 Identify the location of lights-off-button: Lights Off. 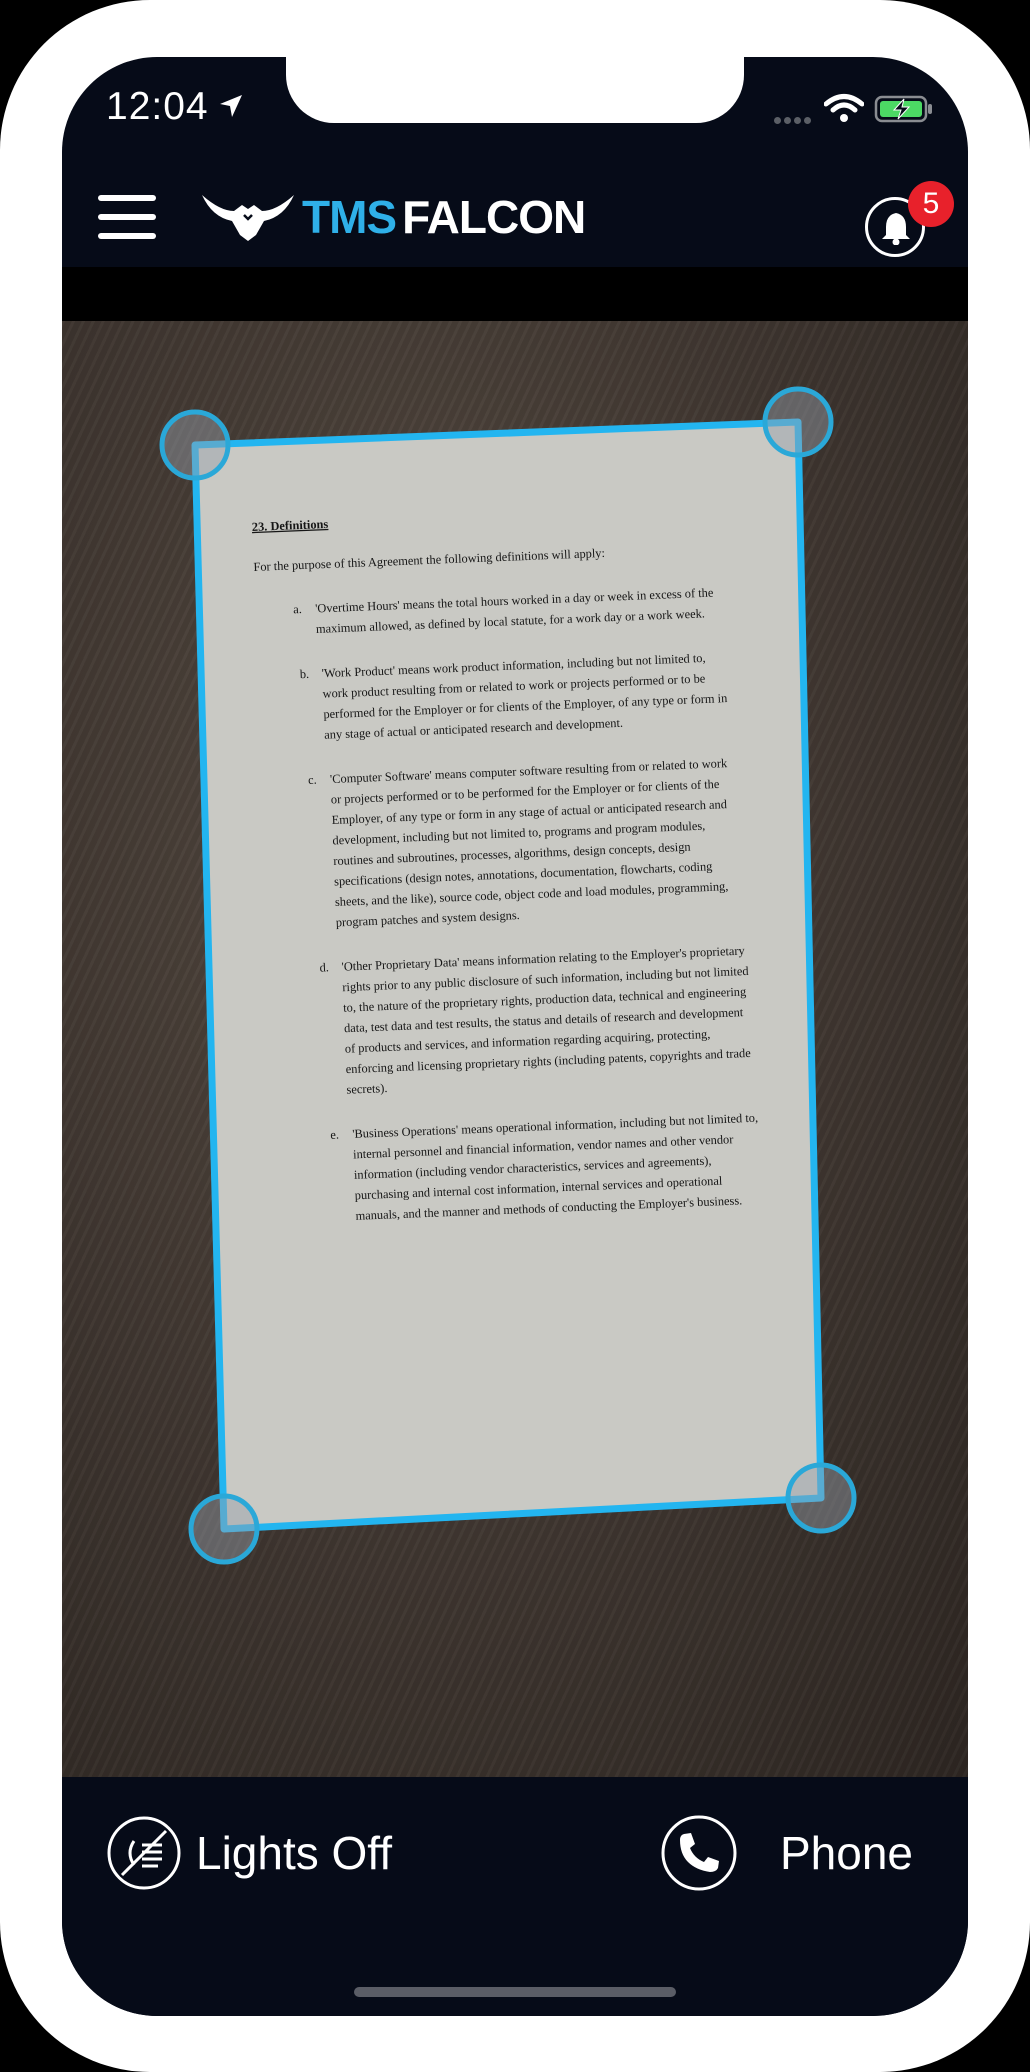
(249, 1853).